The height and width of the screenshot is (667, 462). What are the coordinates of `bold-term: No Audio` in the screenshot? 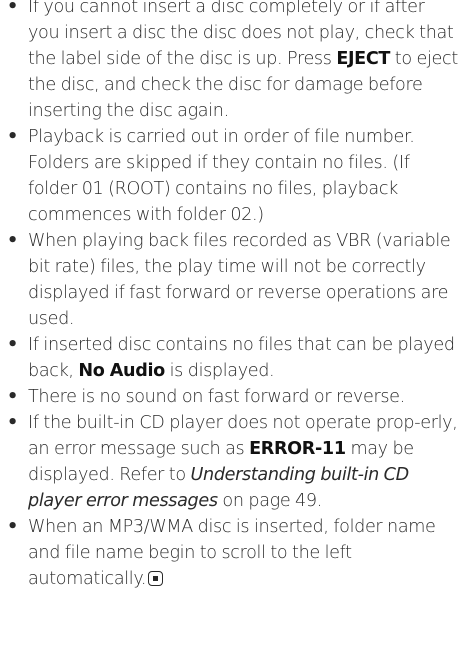 It's located at (121, 371).